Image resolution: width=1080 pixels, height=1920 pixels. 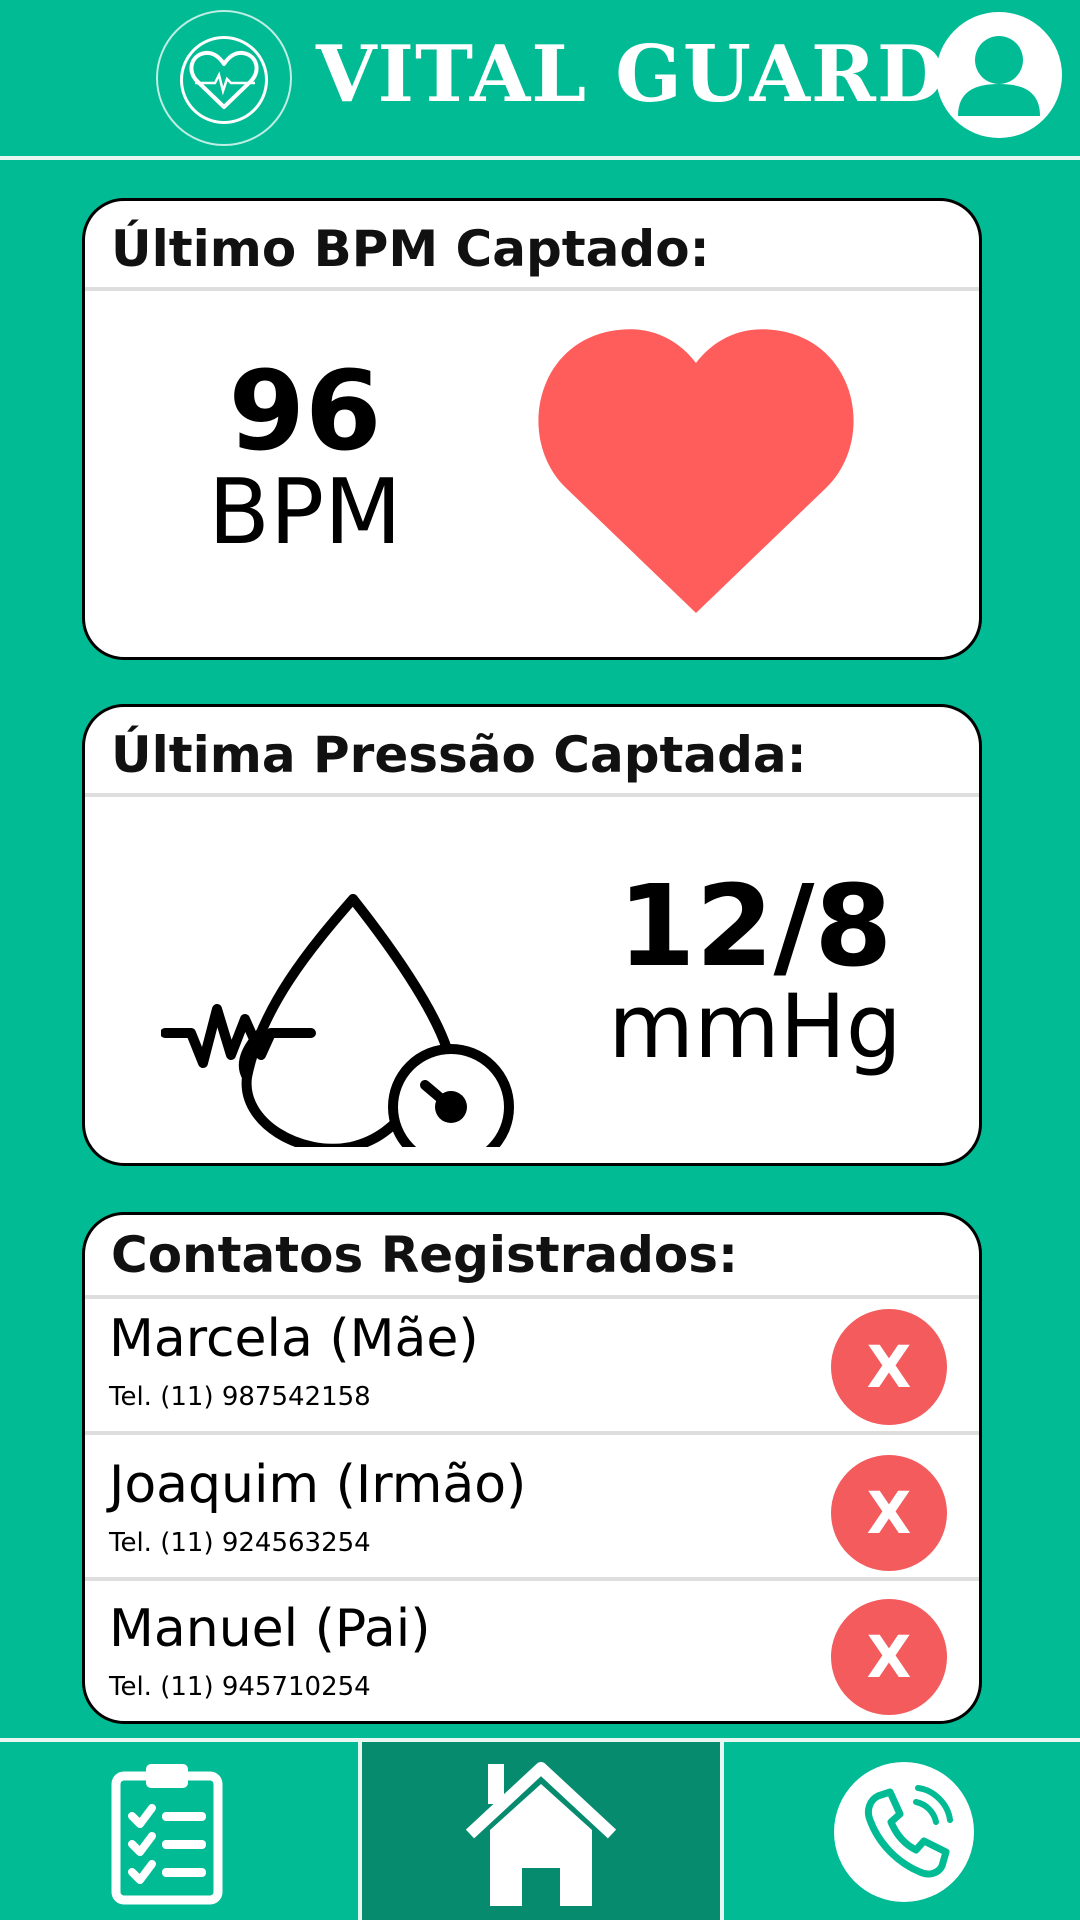 What do you see at coordinates (540, 158) in the screenshot?
I see `header-divider` at bounding box center [540, 158].